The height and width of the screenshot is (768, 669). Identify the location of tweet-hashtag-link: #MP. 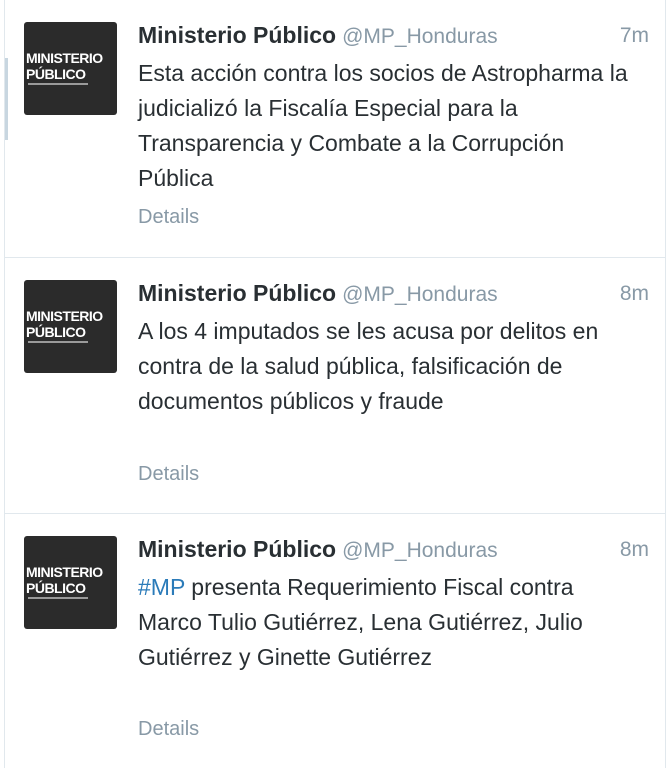
(161, 587).